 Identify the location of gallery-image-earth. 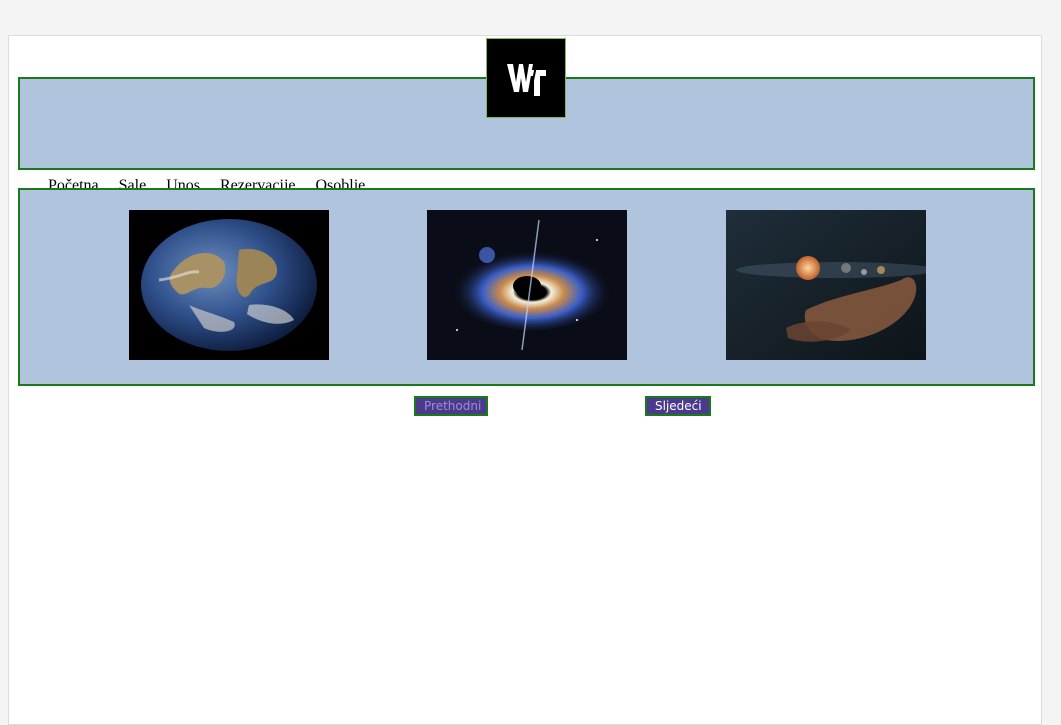
(229, 285).